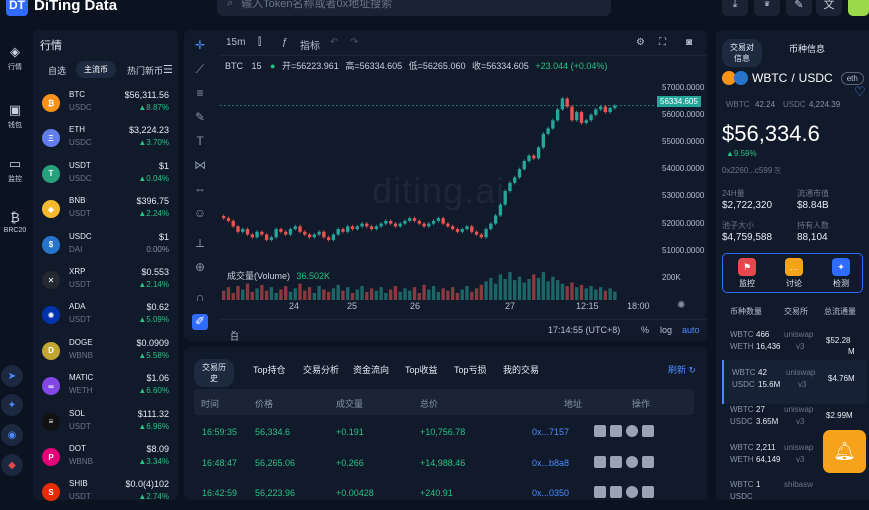  What do you see at coordinates (105, 138) in the screenshot?
I see `market-row: Ξ ETH USDC $3,224.23 ▲3.70%` at bounding box center [105, 138].